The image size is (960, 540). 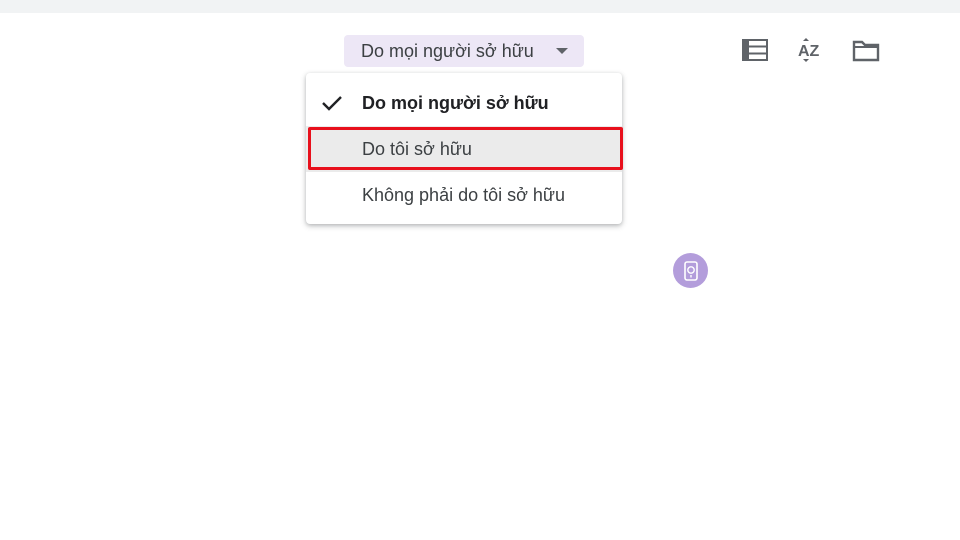 I want to click on owner-filter-dropdown: Do mọi người sở hữu, so click(x=464, y=51).